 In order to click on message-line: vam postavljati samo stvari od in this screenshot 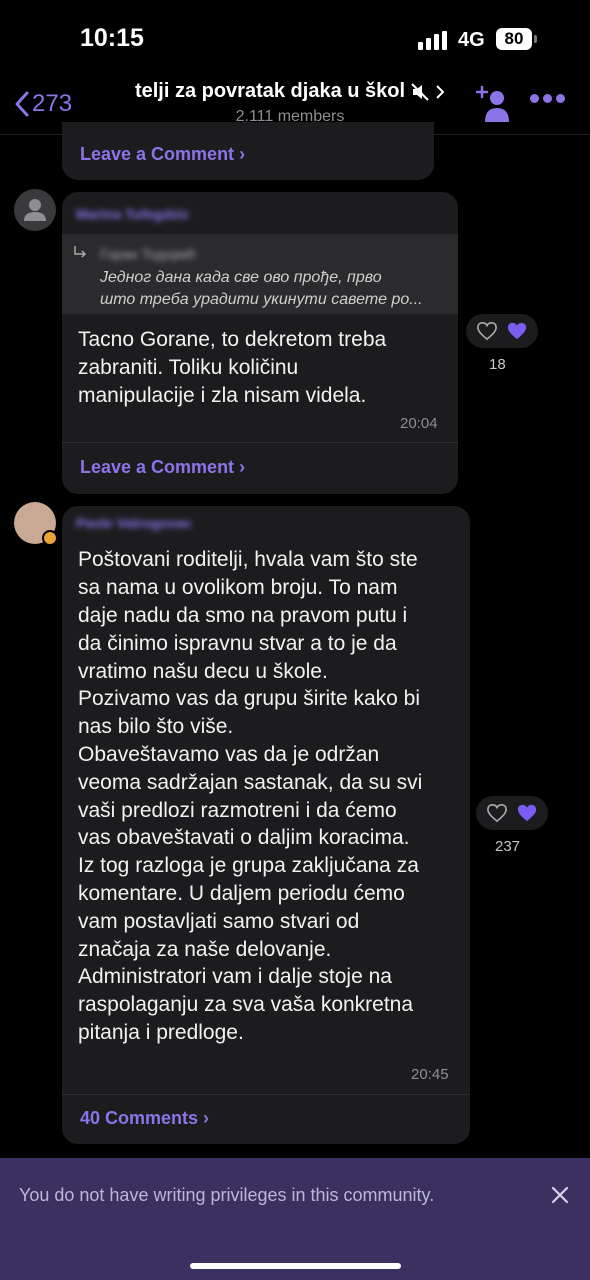, I will do `click(219, 921)`.